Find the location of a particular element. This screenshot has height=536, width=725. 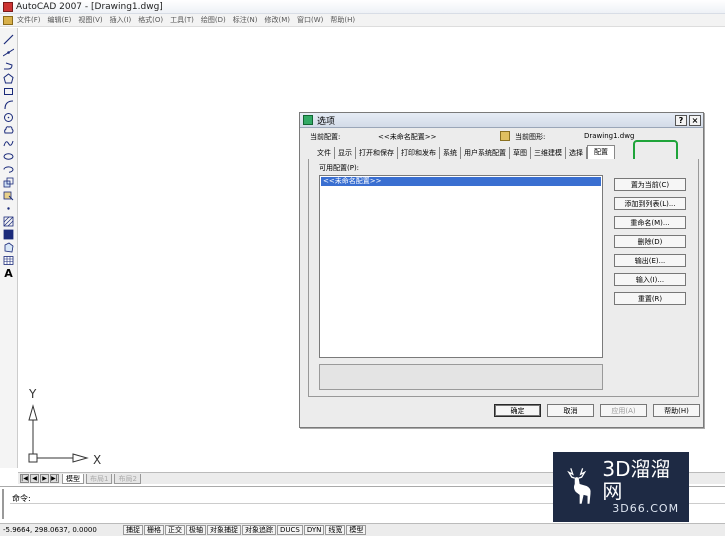

drawing-file-icon is located at coordinates (505, 136).